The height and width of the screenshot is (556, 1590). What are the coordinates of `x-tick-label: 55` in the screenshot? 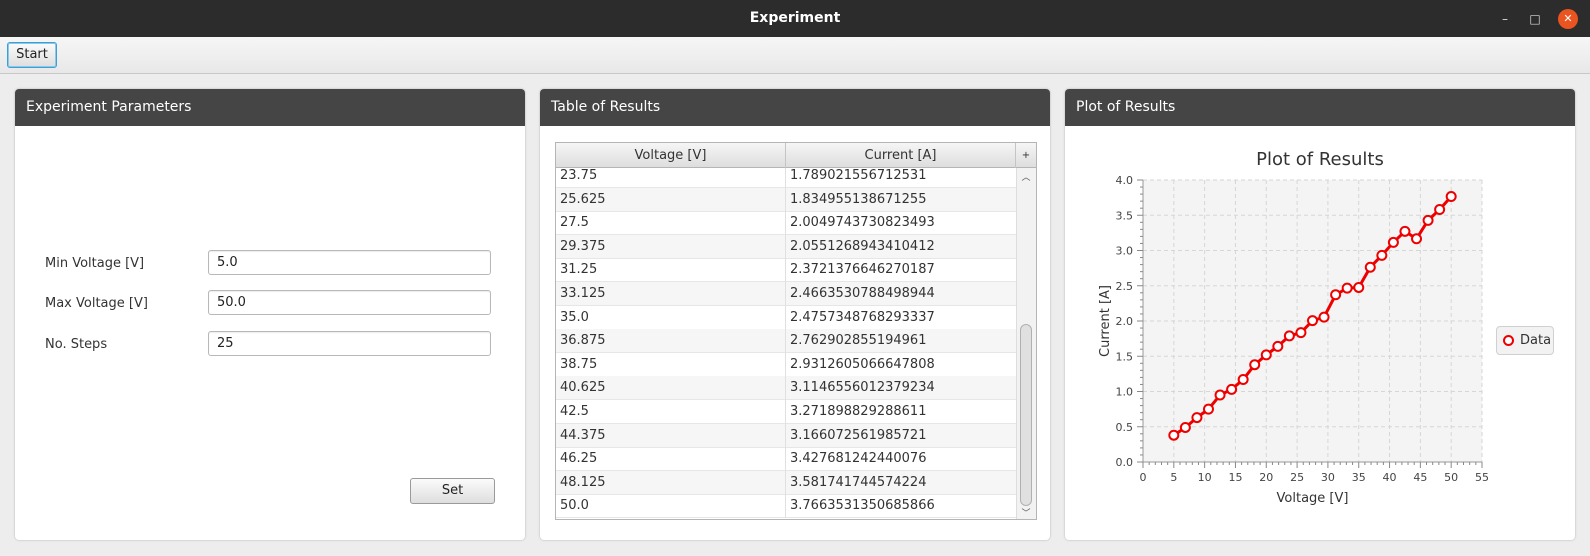 It's located at (1482, 477).